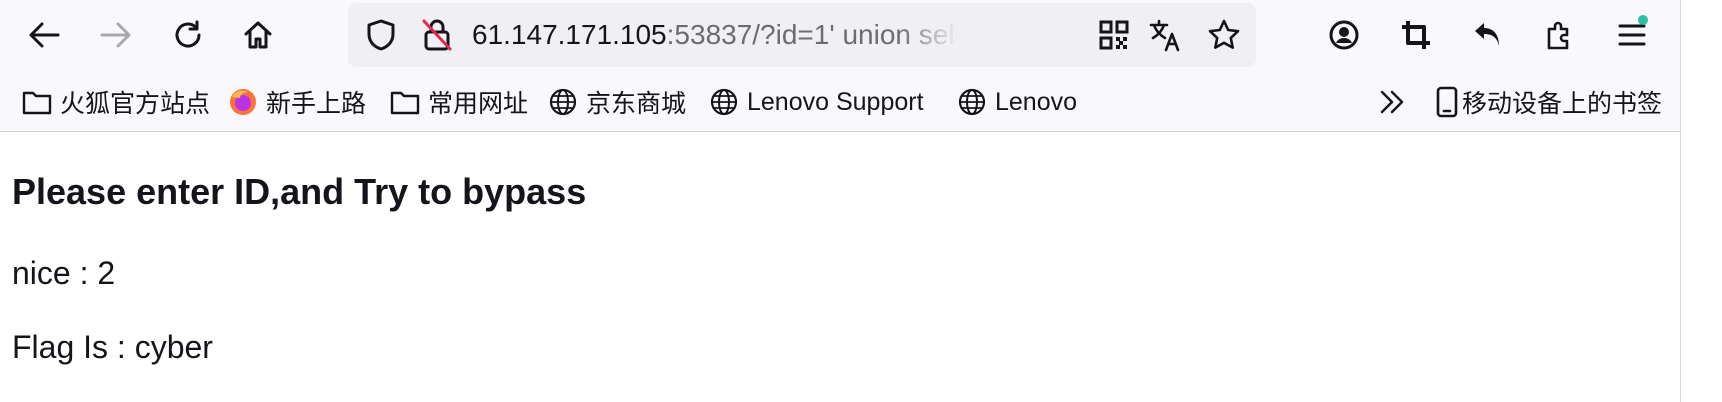  Describe the element at coordinates (1036, 101) in the screenshot. I see `bookmark-label: Lenovo` at that location.